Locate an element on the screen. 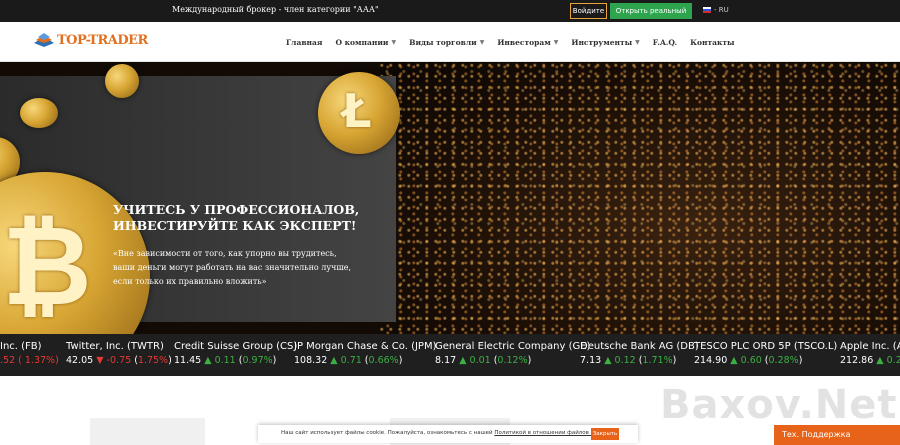 This screenshot has width=900, height=445. support-chat-button: Тех. Поддержка is located at coordinates (837, 435).